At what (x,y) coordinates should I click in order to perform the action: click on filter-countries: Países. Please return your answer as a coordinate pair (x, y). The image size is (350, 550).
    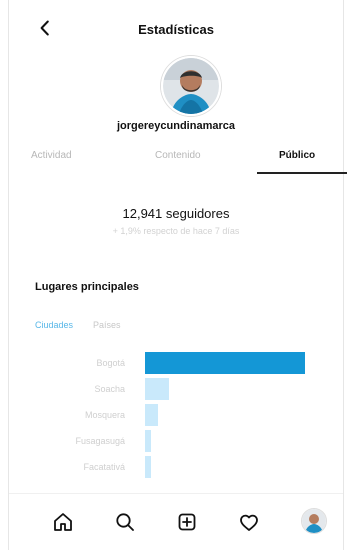
    Looking at the image, I should click on (107, 325).